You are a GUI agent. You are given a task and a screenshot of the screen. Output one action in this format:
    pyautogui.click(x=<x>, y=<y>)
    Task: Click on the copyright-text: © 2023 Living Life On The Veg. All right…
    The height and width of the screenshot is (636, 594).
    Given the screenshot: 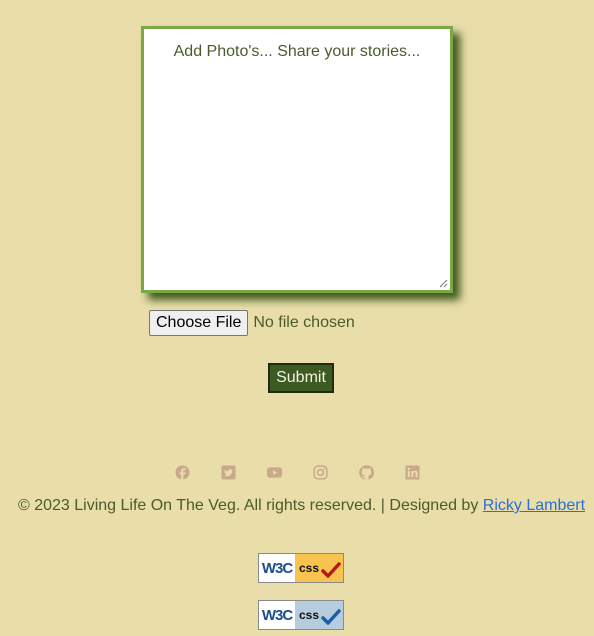 What is the action you would take?
    pyautogui.click(x=250, y=505)
    